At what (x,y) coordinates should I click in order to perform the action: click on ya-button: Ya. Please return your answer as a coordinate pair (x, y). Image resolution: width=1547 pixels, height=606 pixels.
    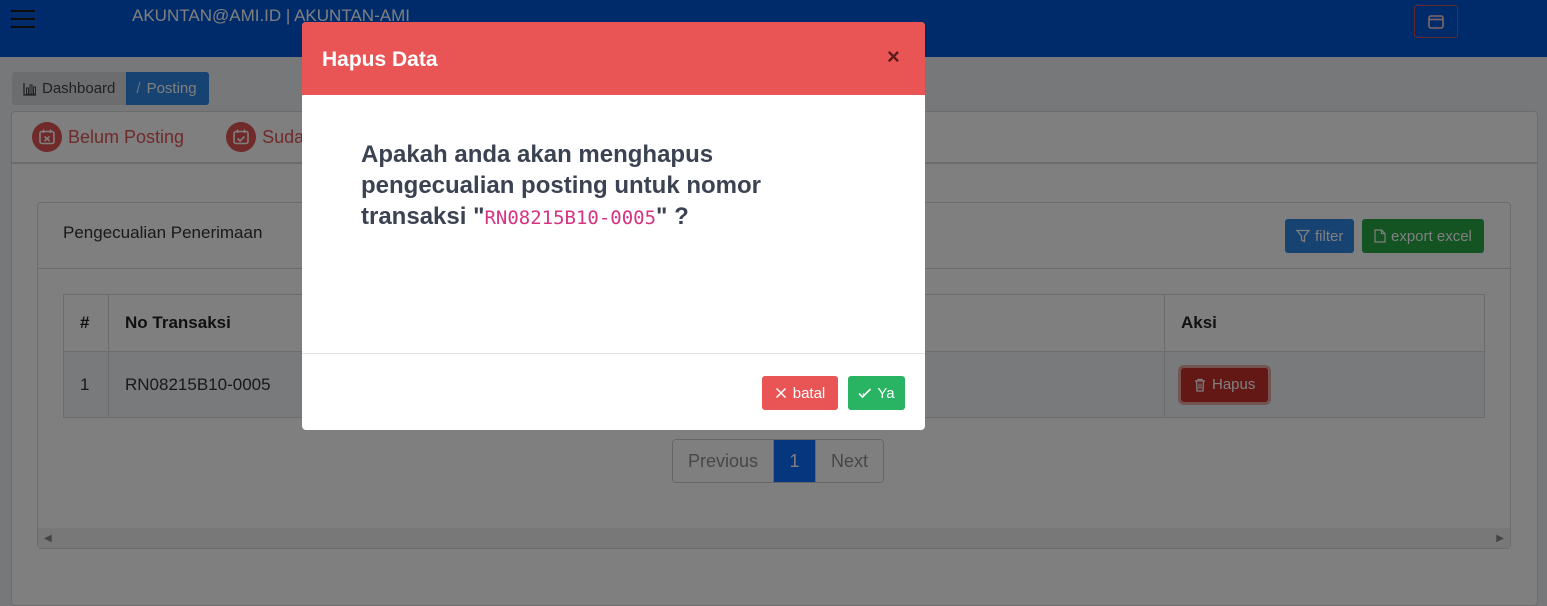
    Looking at the image, I should click on (876, 393).